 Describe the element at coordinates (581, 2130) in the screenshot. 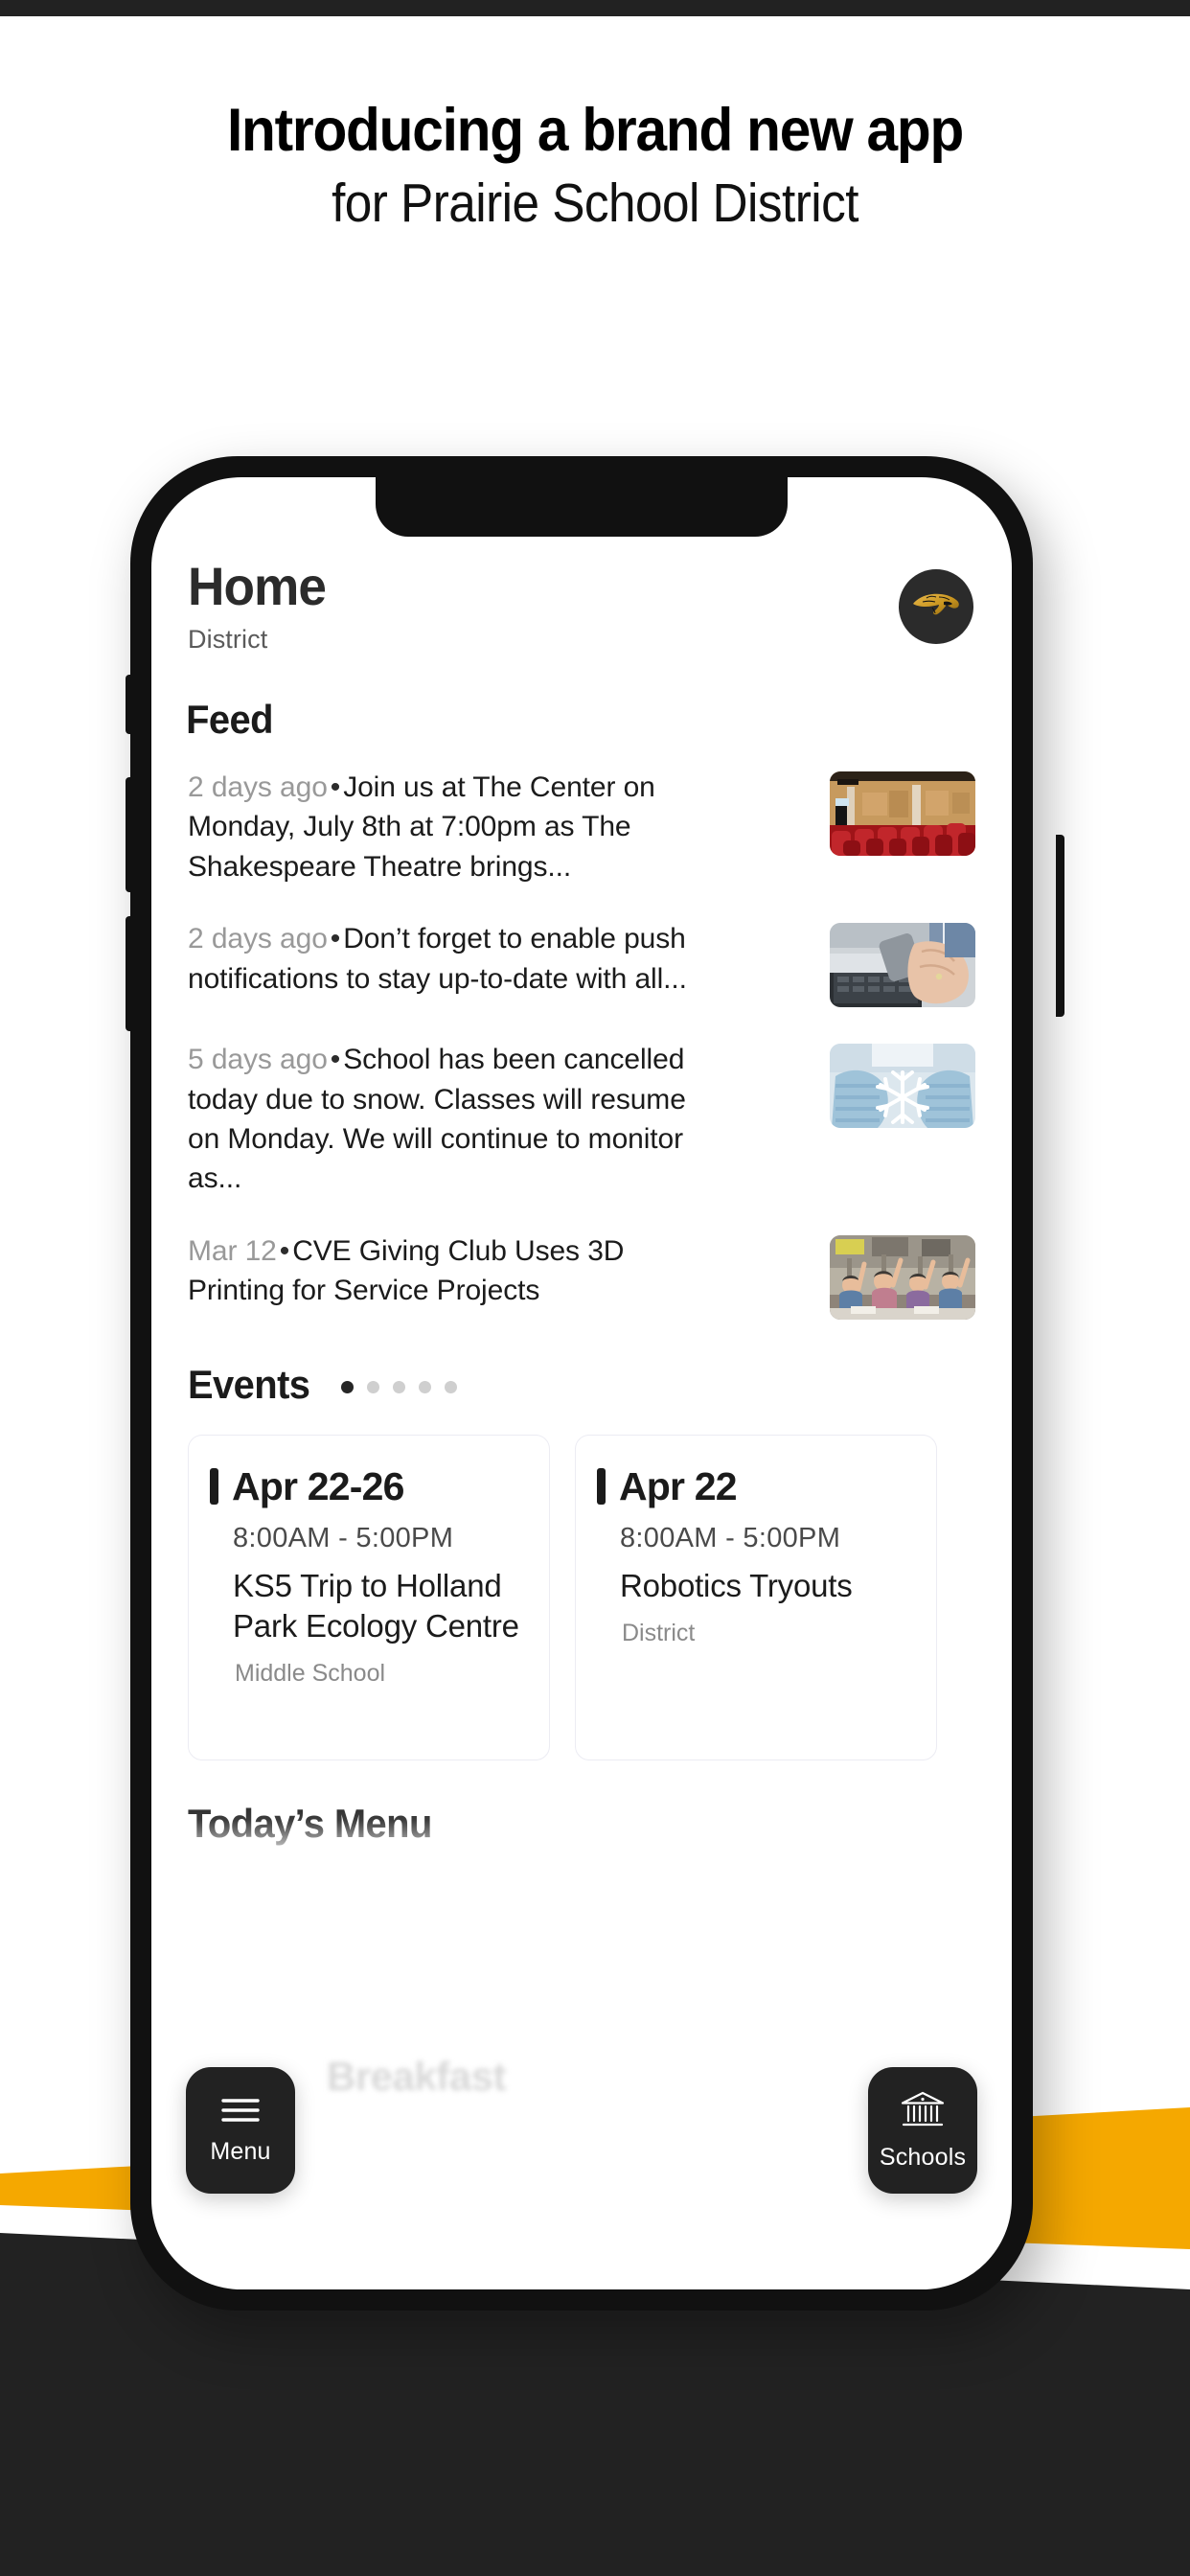

I see `floating-action-row: Menu Schools` at that location.